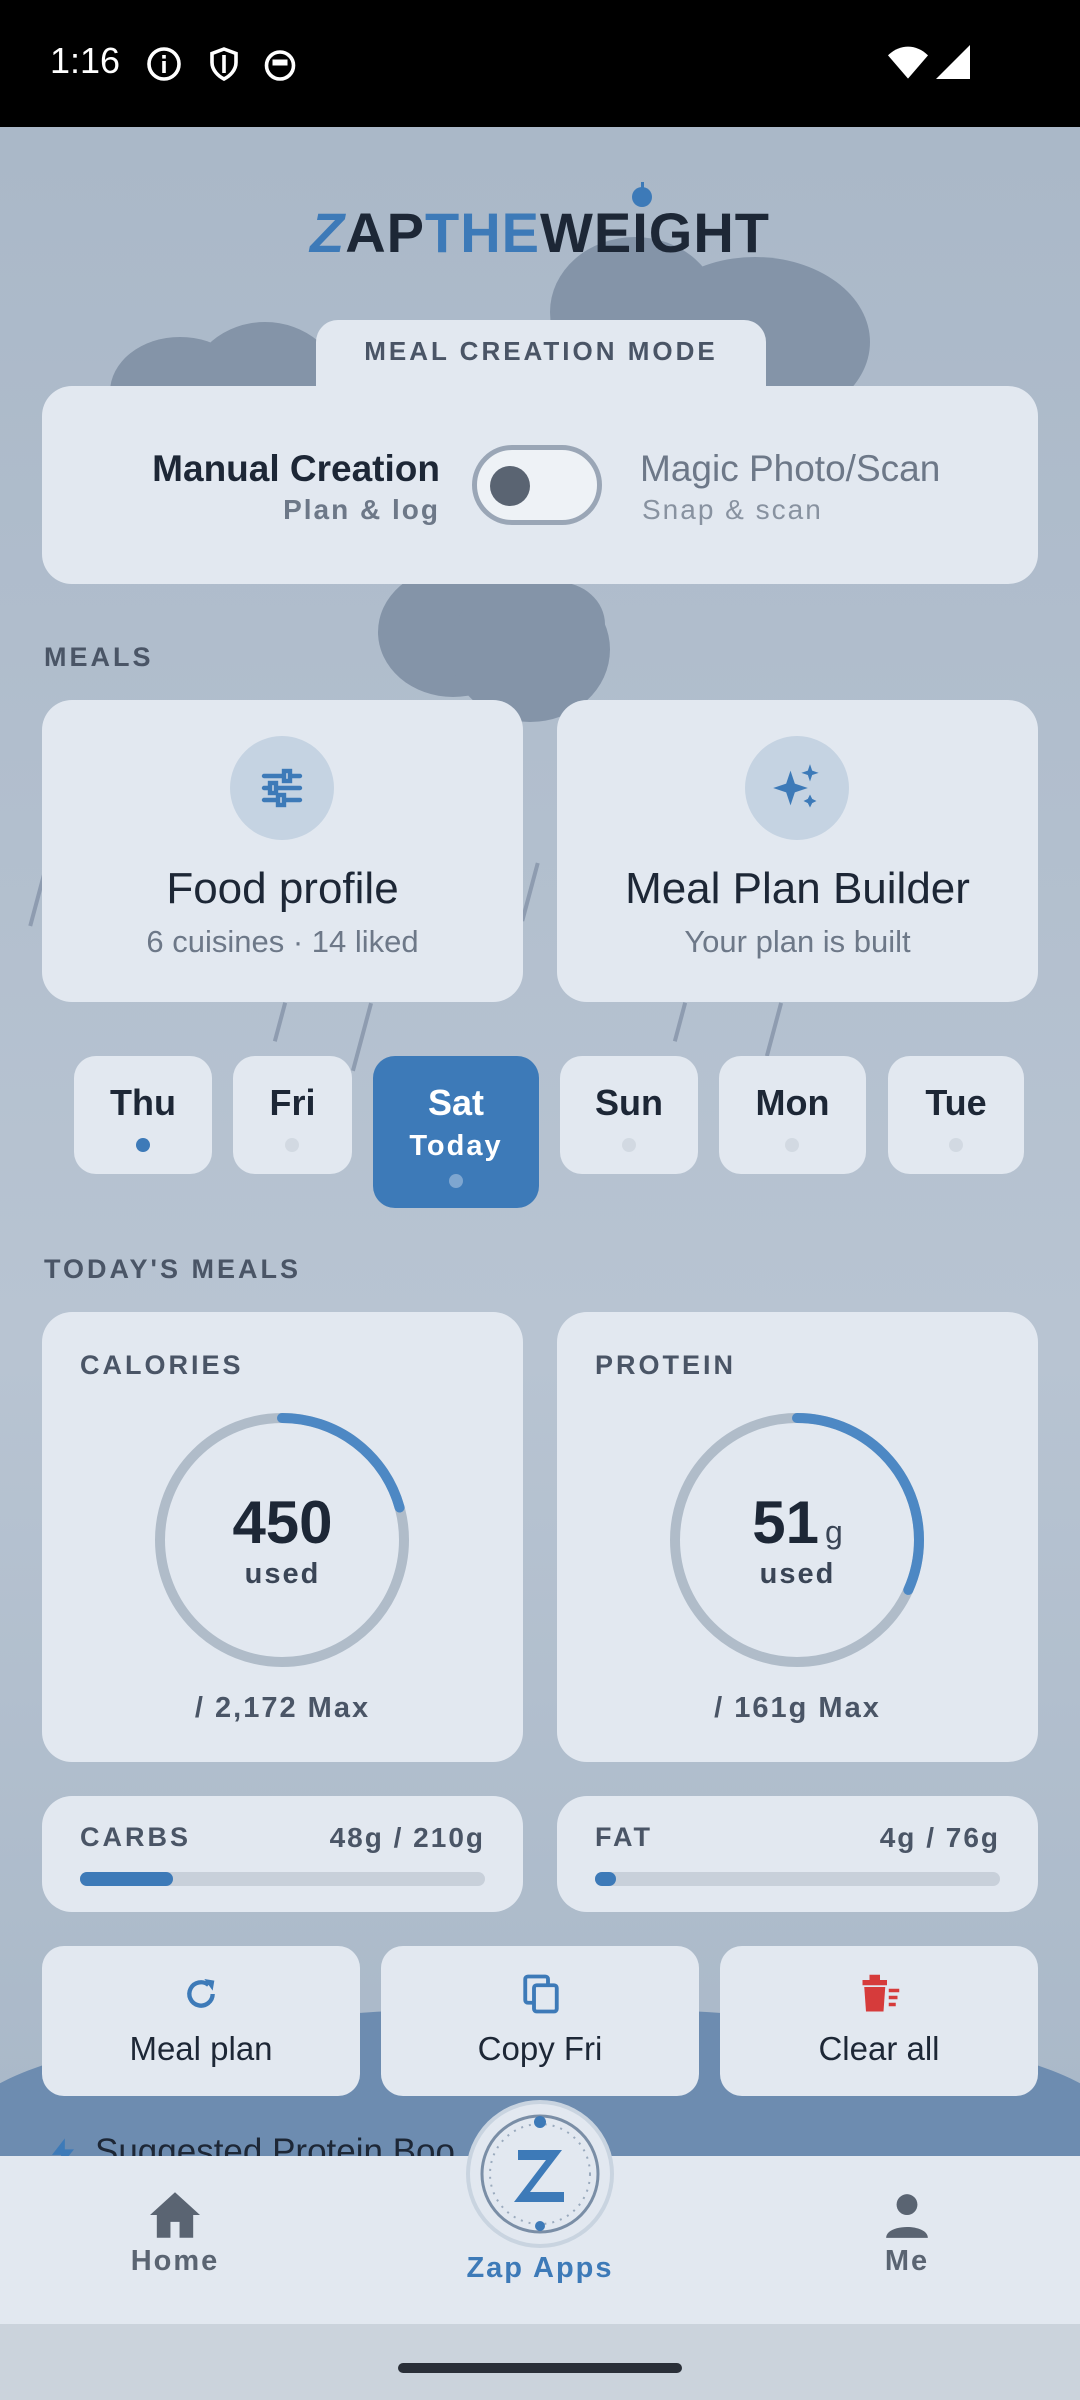  I want to click on home-indicator, so click(540, 2368).